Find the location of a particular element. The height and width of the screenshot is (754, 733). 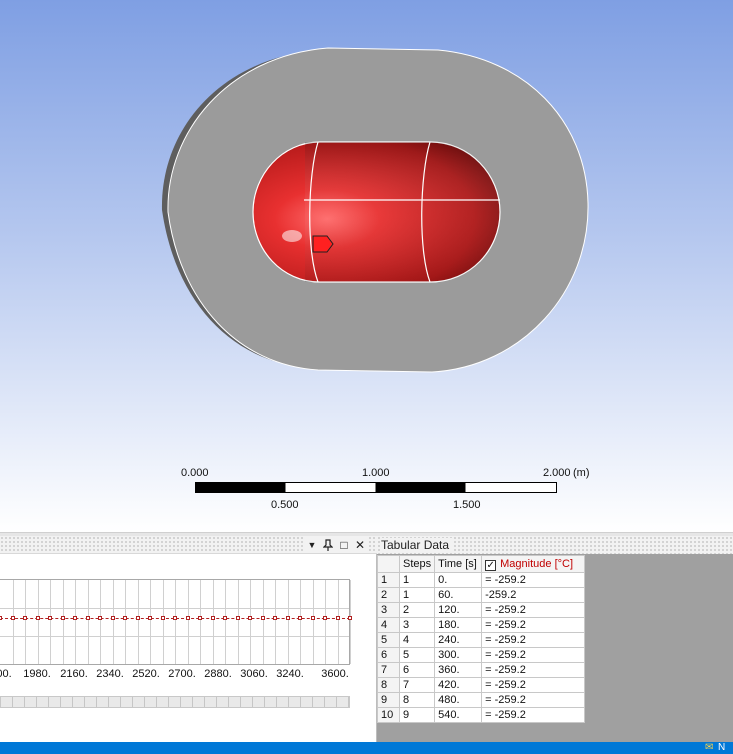

time-cell: 480. is located at coordinates (458, 700).